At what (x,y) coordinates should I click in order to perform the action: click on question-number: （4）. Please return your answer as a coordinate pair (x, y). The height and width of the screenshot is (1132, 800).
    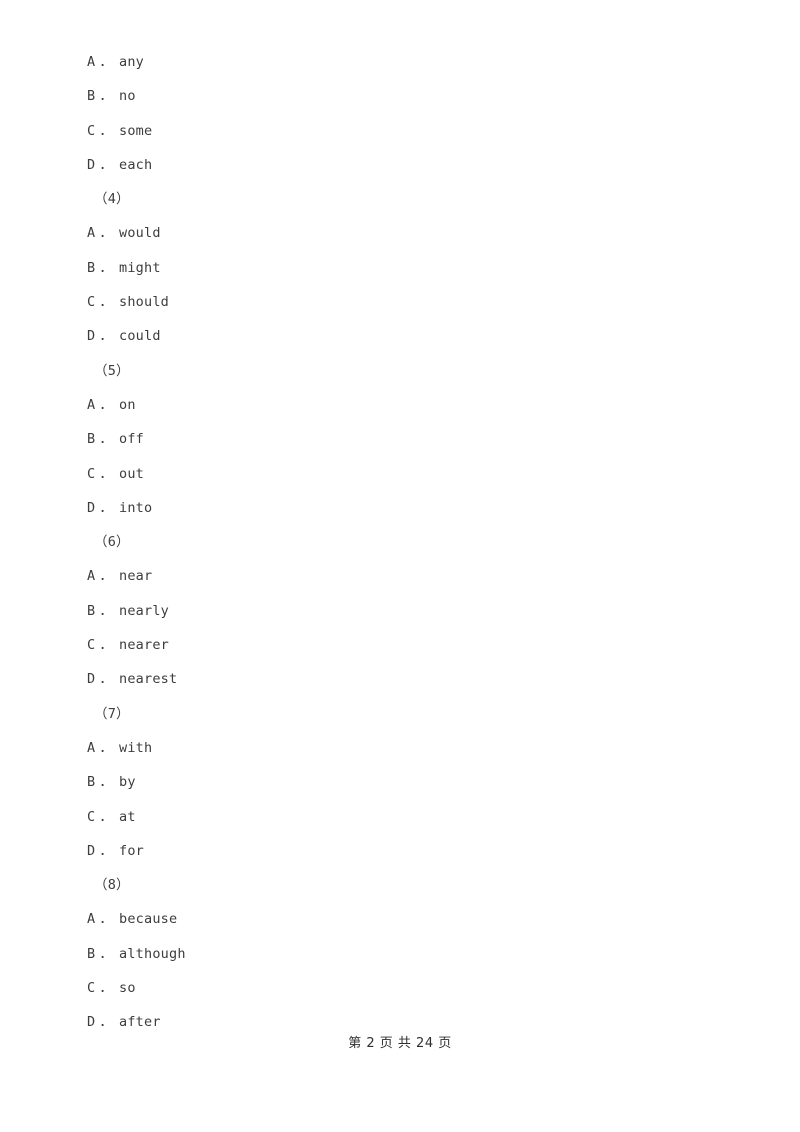
    Looking at the image, I should click on (112, 199).